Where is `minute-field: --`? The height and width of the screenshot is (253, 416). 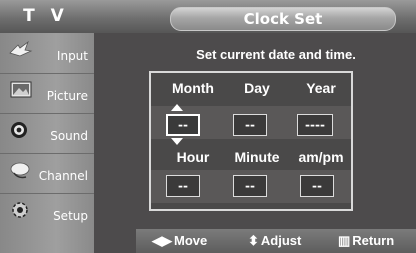 minute-field: -- is located at coordinates (250, 186).